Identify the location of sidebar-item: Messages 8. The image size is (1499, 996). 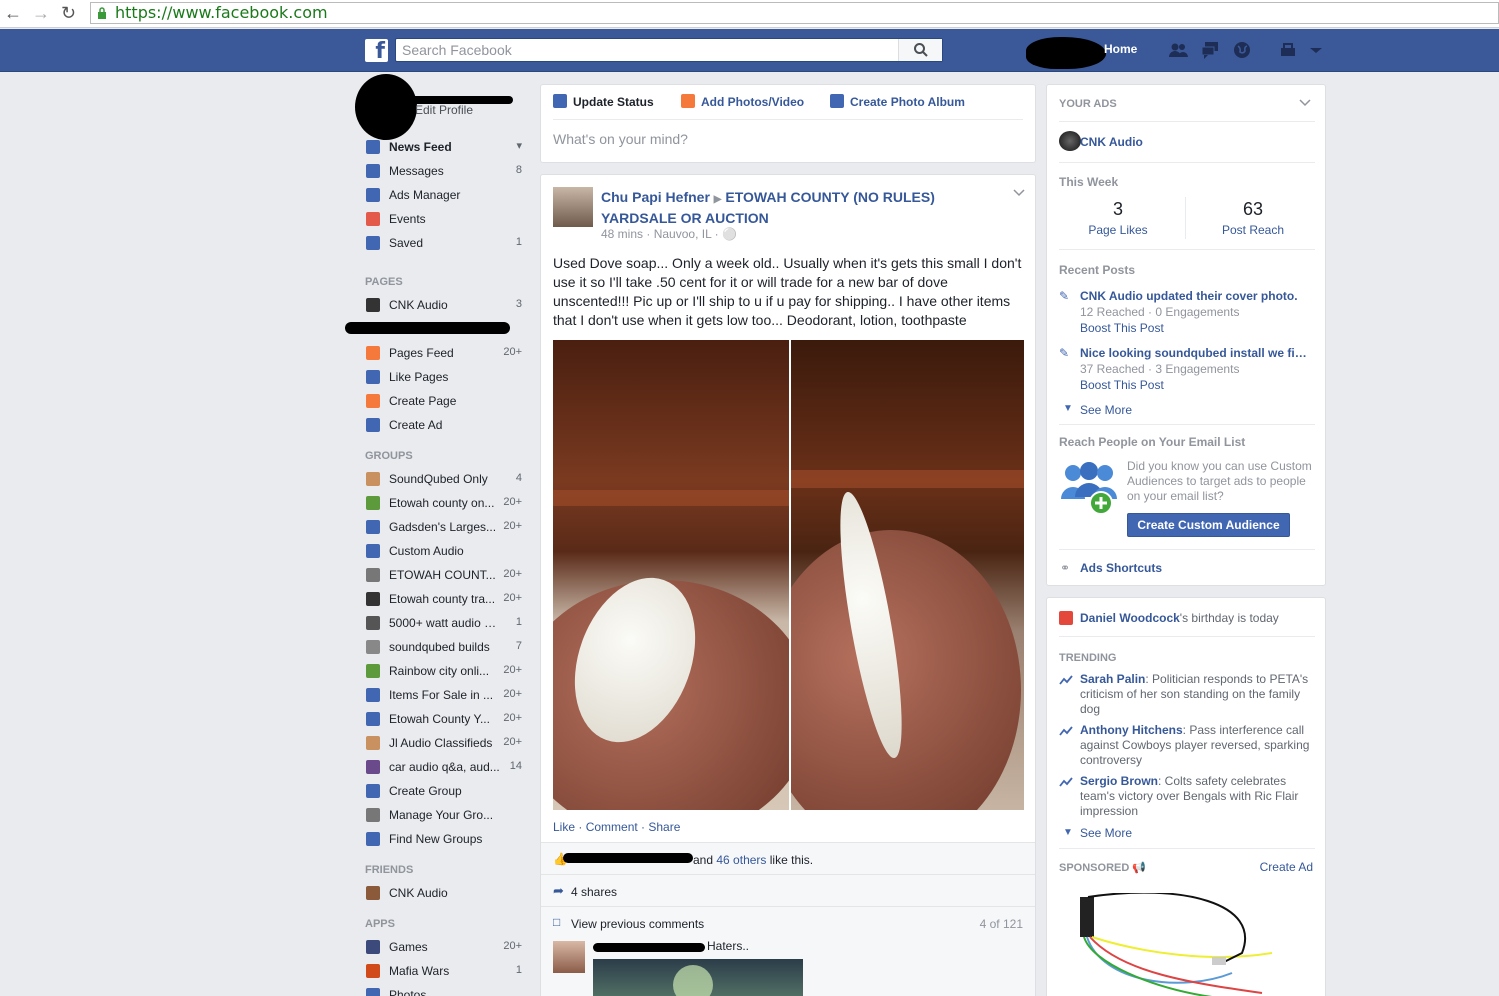
(445, 171).